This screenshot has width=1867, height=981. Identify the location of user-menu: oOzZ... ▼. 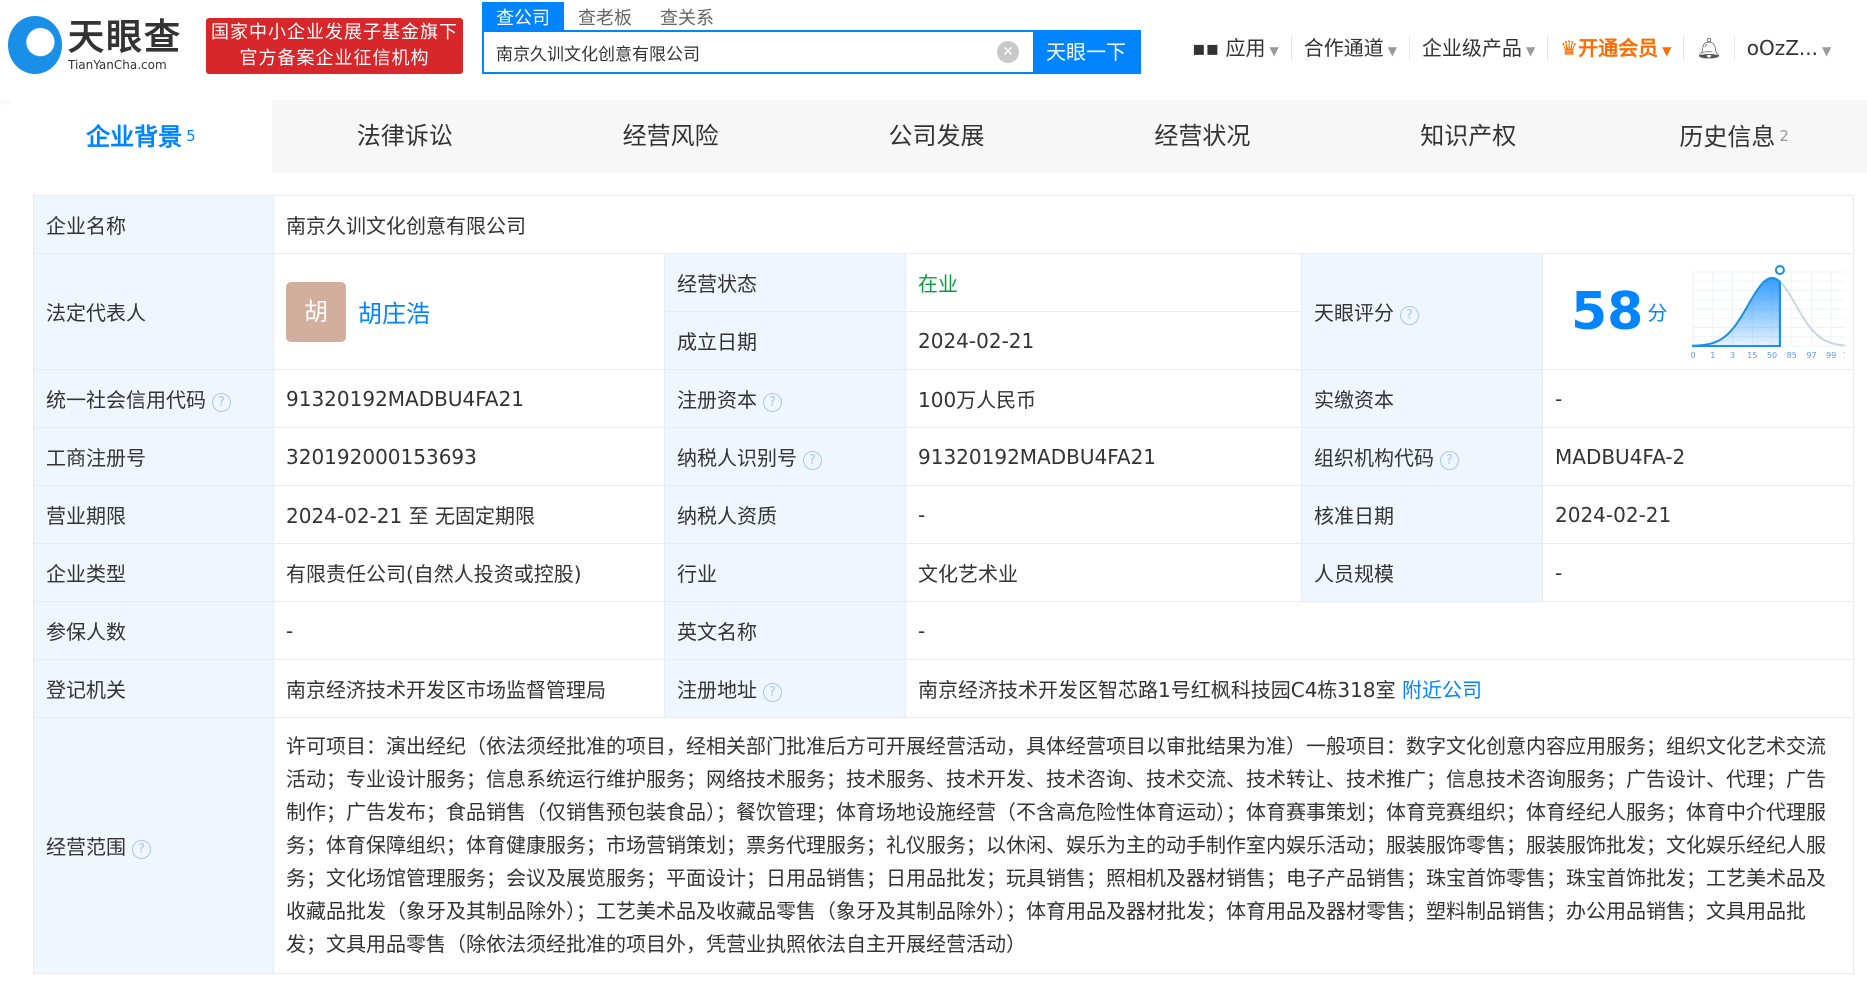
(1789, 48).